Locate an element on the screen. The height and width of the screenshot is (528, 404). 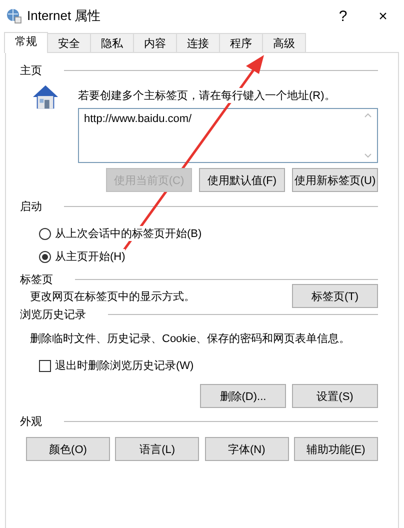
group-heading: 外观 is located at coordinates (31, 422).